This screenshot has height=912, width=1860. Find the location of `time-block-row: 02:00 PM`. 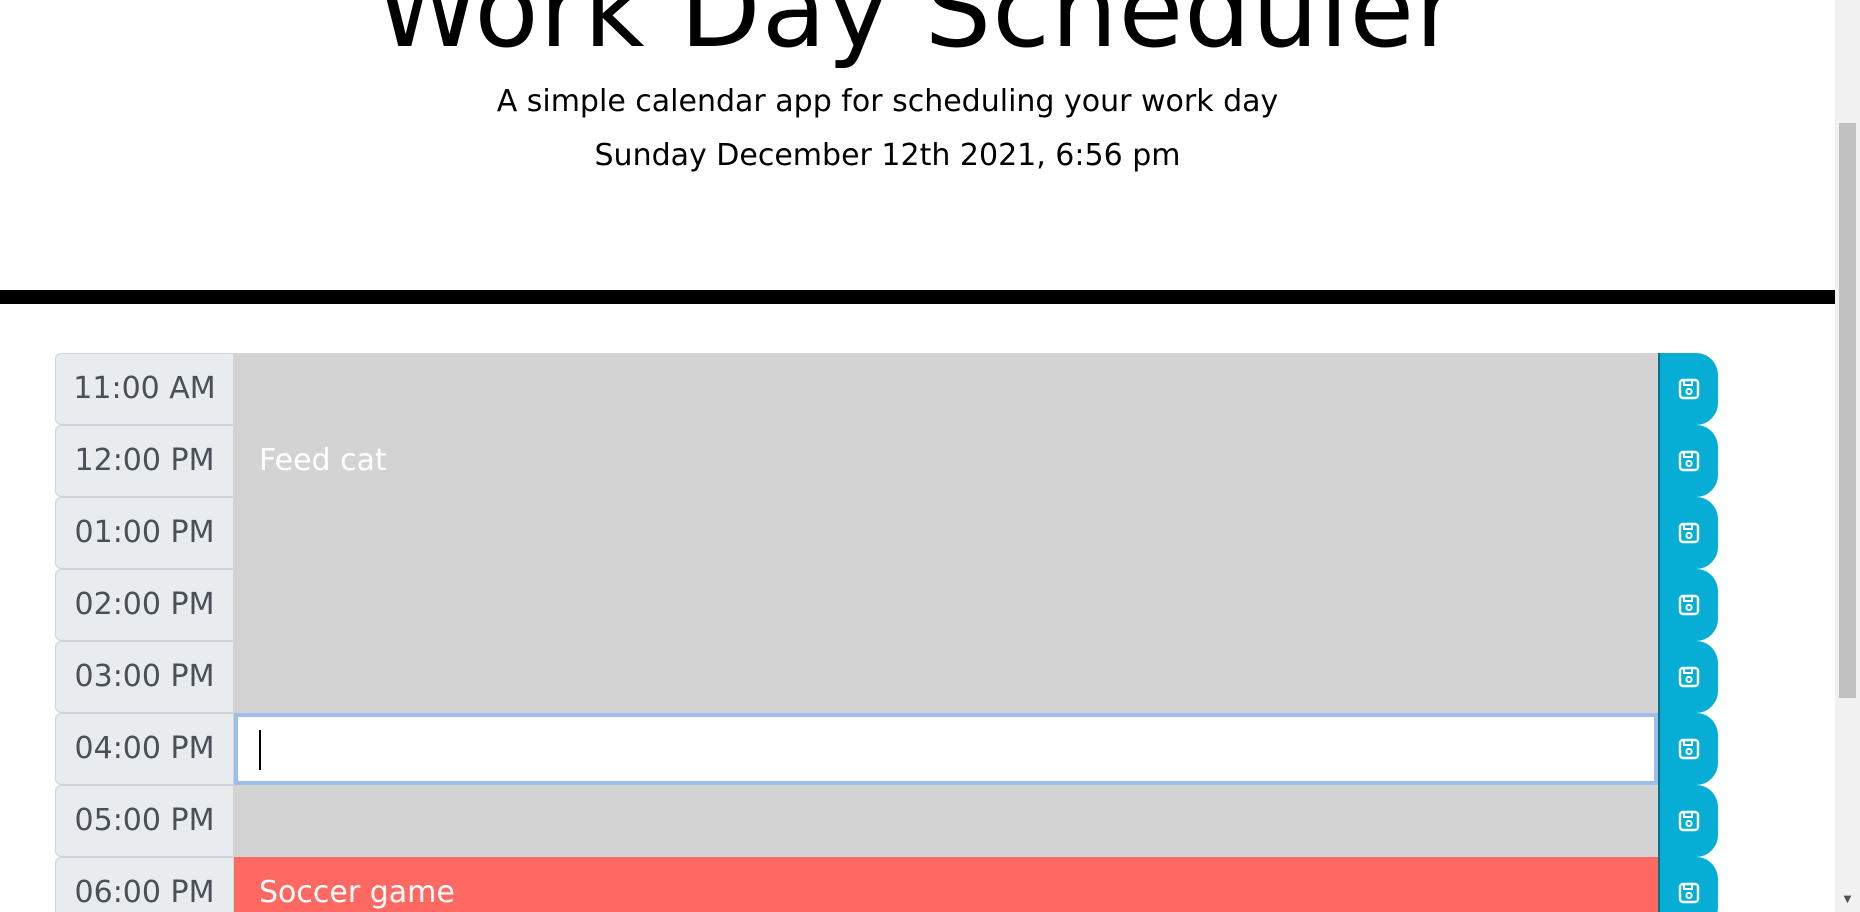

time-block-row: 02:00 PM is located at coordinates (887, 605).